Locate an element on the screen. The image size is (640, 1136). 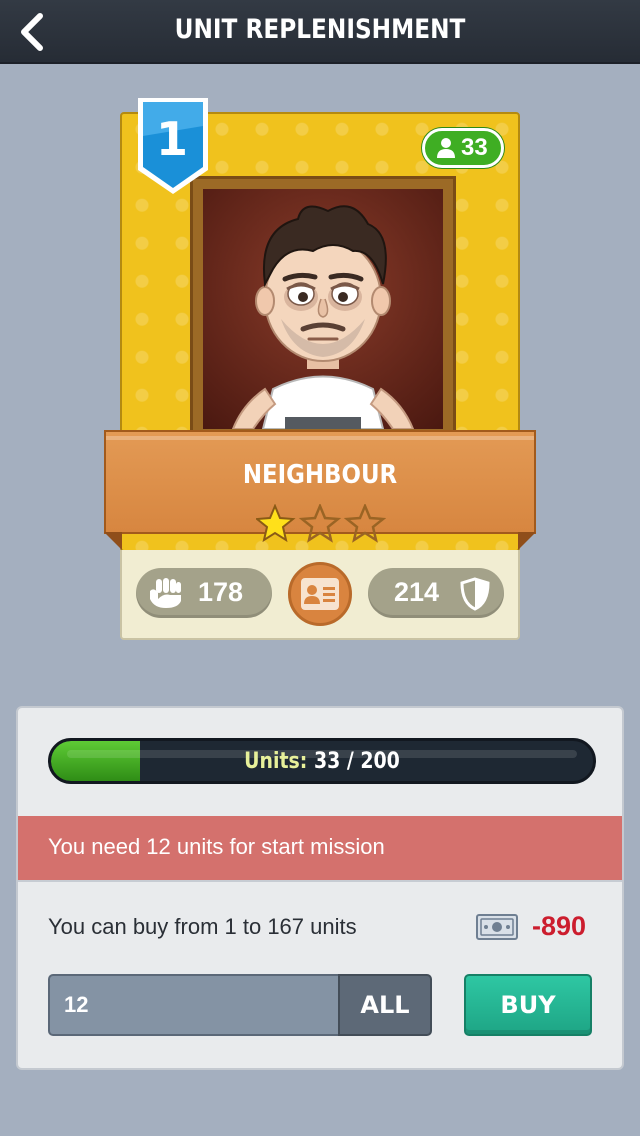
star-filled-icon is located at coordinates (276, 523).